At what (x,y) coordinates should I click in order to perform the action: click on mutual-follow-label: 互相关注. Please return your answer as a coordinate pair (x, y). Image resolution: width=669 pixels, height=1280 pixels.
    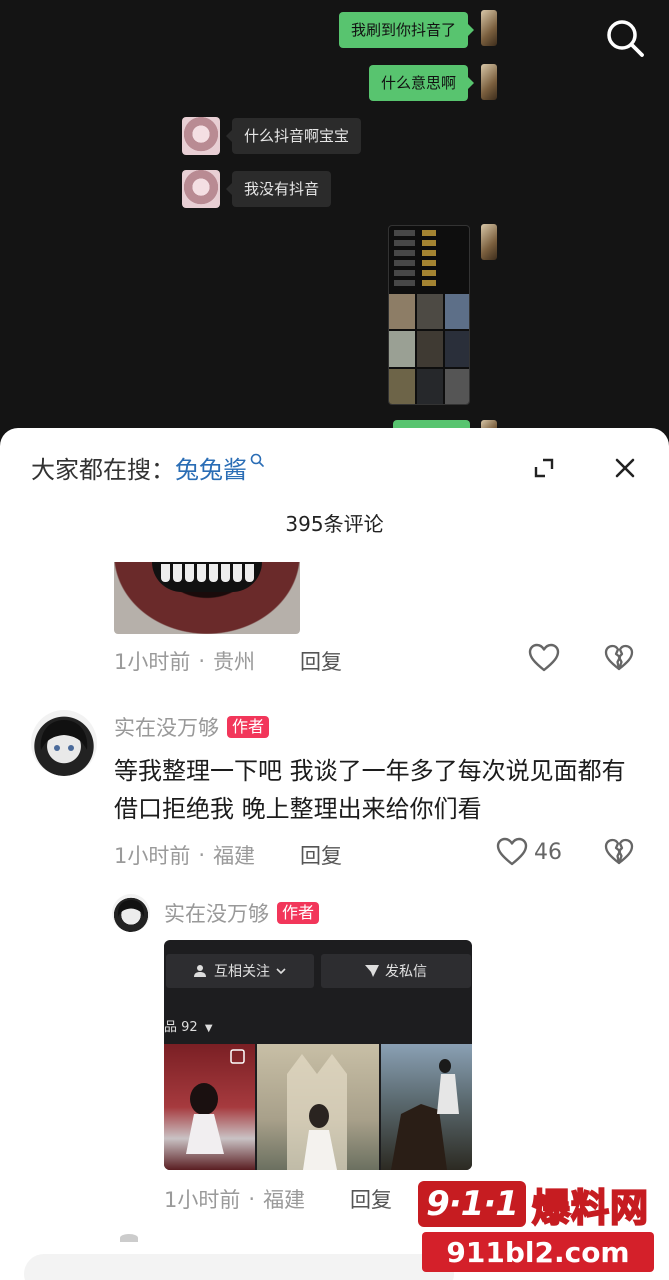
    Looking at the image, I should click on (242, 972).